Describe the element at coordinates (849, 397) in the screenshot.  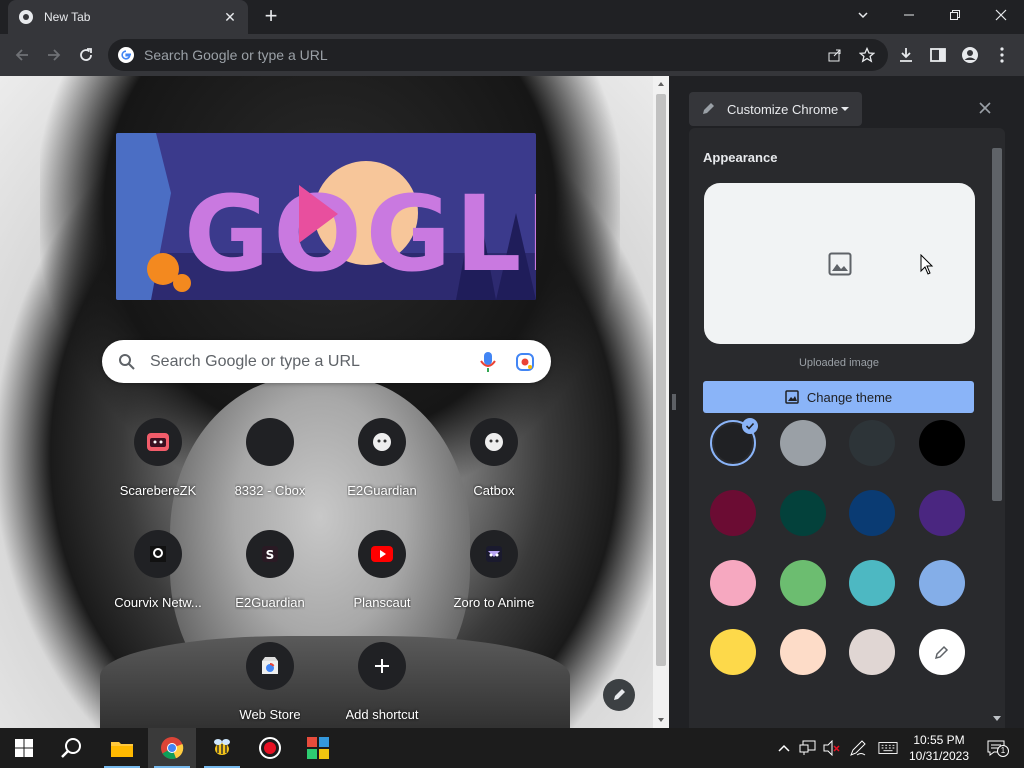
I see `change-theme-label: Change theme` at that location.